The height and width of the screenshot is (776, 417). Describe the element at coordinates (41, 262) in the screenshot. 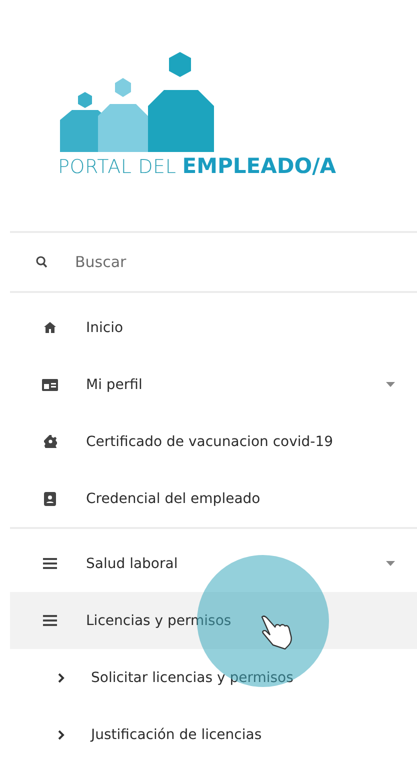

I see `search-icon` at that location.